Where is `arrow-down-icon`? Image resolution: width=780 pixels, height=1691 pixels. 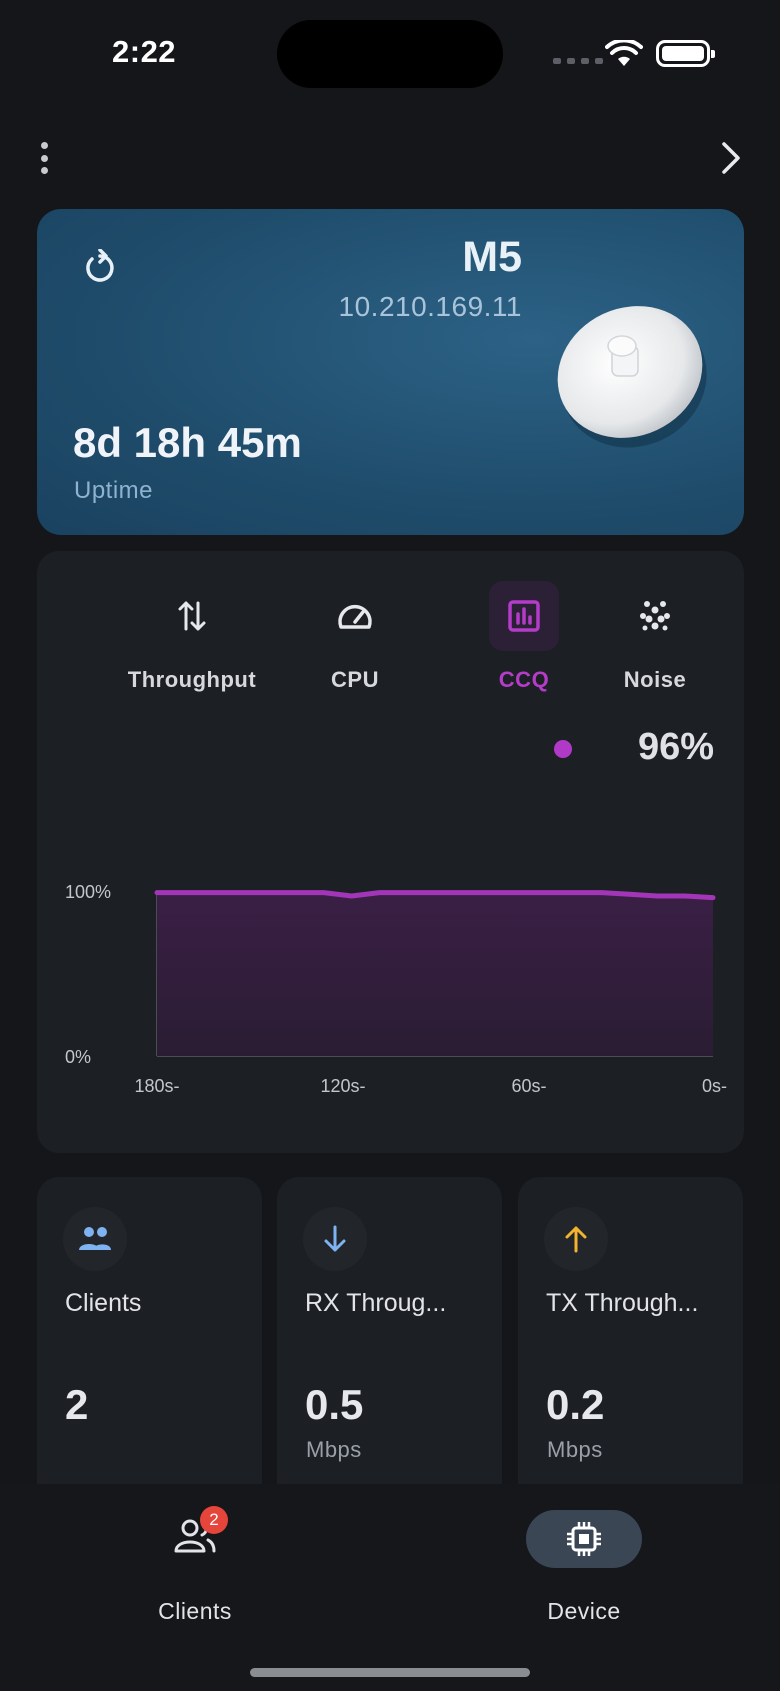 arrow-down-icon is located at coordinates (335, 1238).